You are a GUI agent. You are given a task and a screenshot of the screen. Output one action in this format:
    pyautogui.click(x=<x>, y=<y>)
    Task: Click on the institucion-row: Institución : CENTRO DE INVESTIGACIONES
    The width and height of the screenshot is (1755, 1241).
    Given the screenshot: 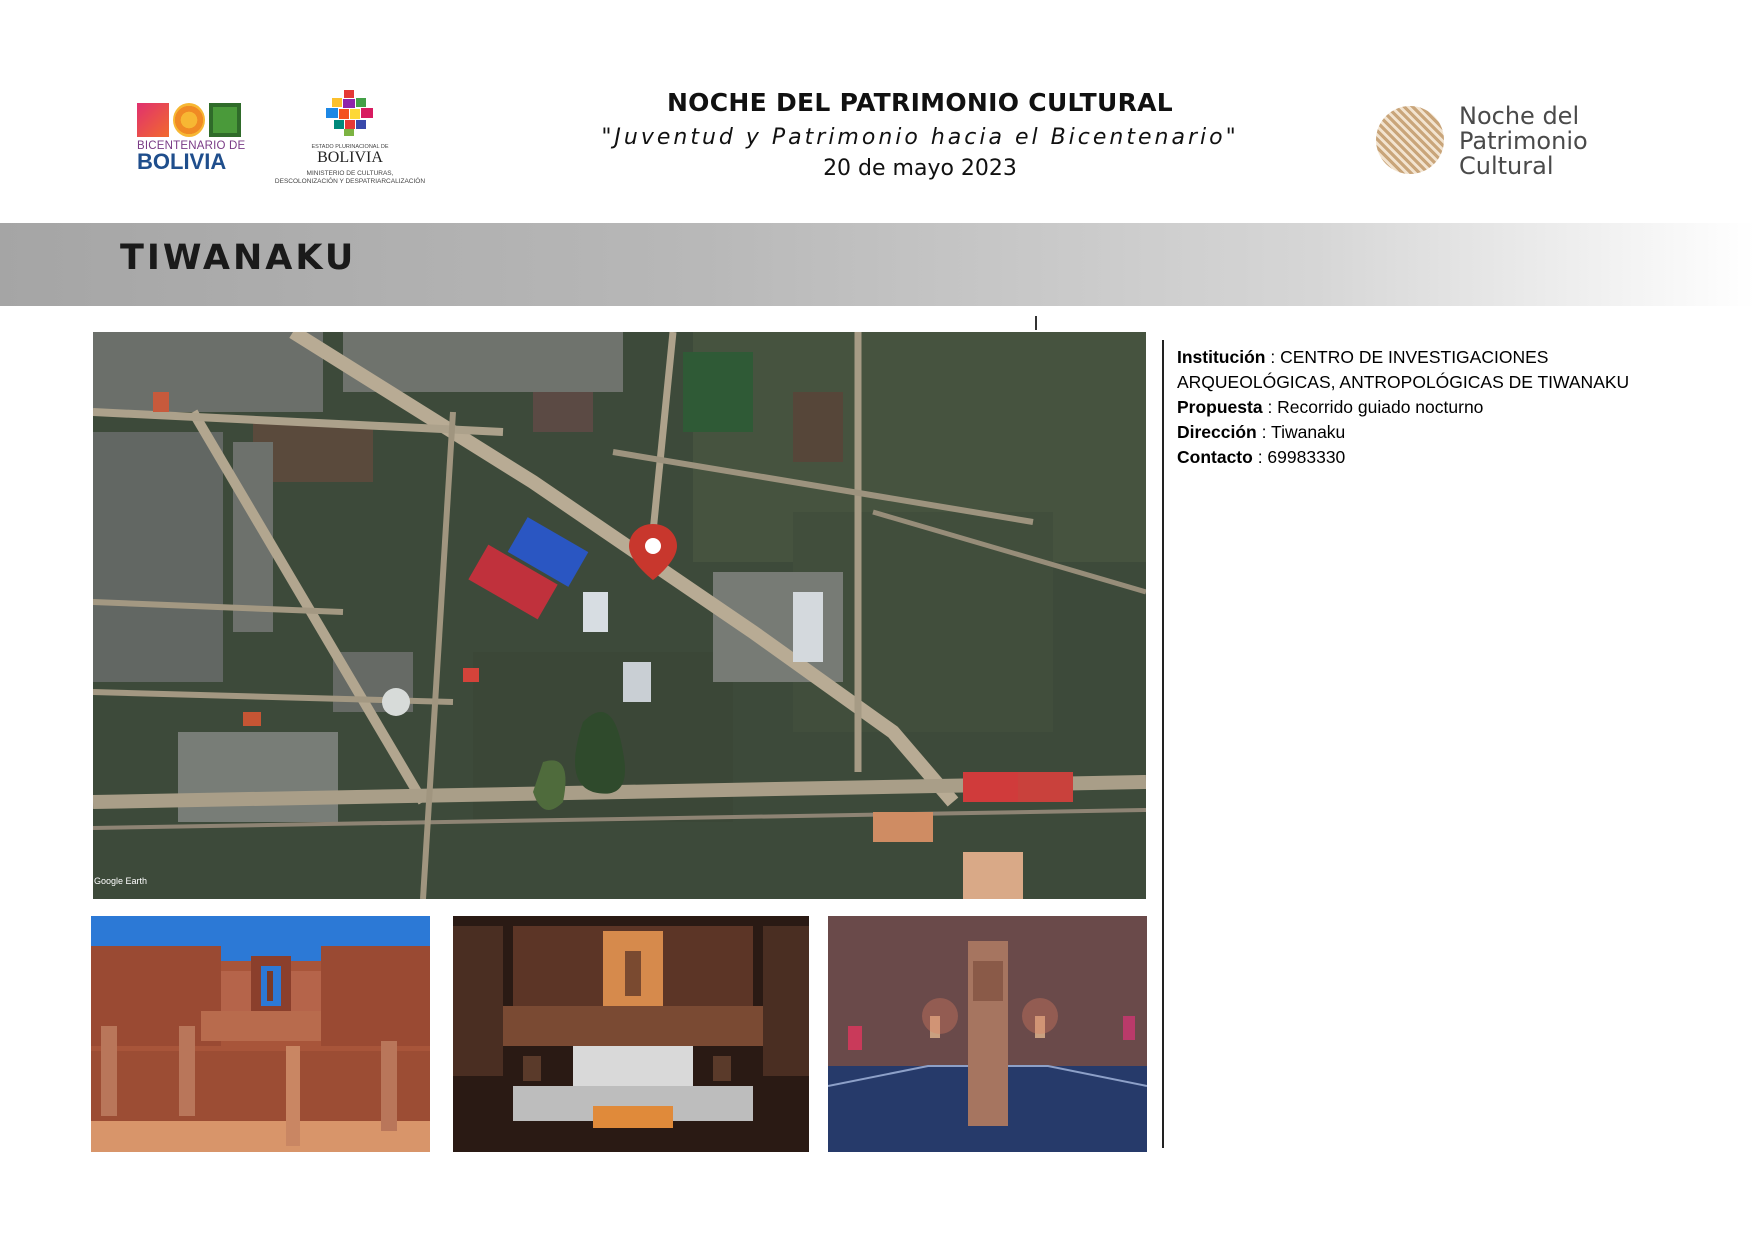 What is the action you would take?
    pyautogui.click(x=1457, y=357)
    